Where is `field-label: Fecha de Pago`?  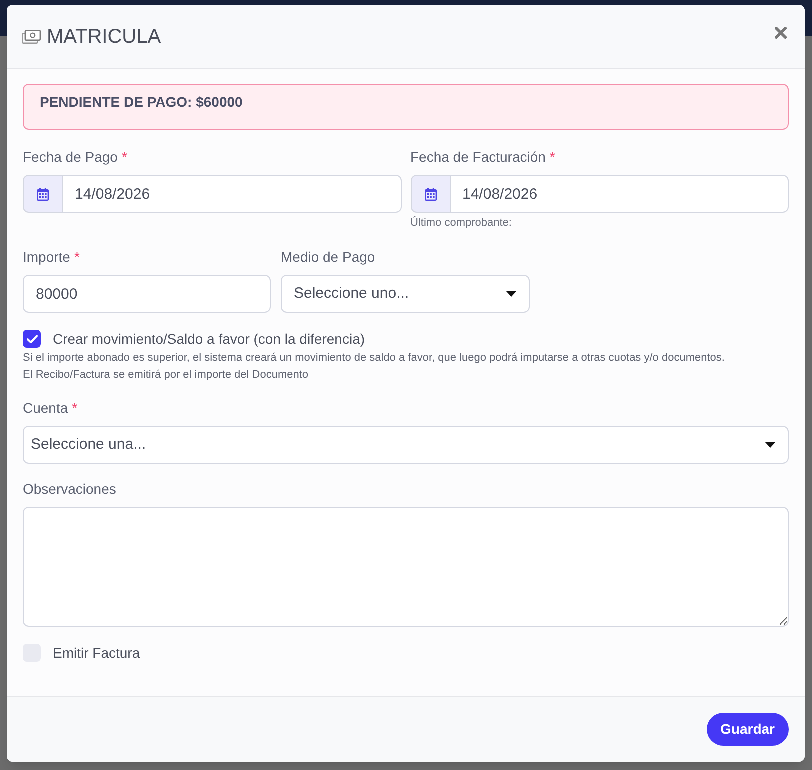
field-label: Fecha de Pago is located at coordinates (70, 157).